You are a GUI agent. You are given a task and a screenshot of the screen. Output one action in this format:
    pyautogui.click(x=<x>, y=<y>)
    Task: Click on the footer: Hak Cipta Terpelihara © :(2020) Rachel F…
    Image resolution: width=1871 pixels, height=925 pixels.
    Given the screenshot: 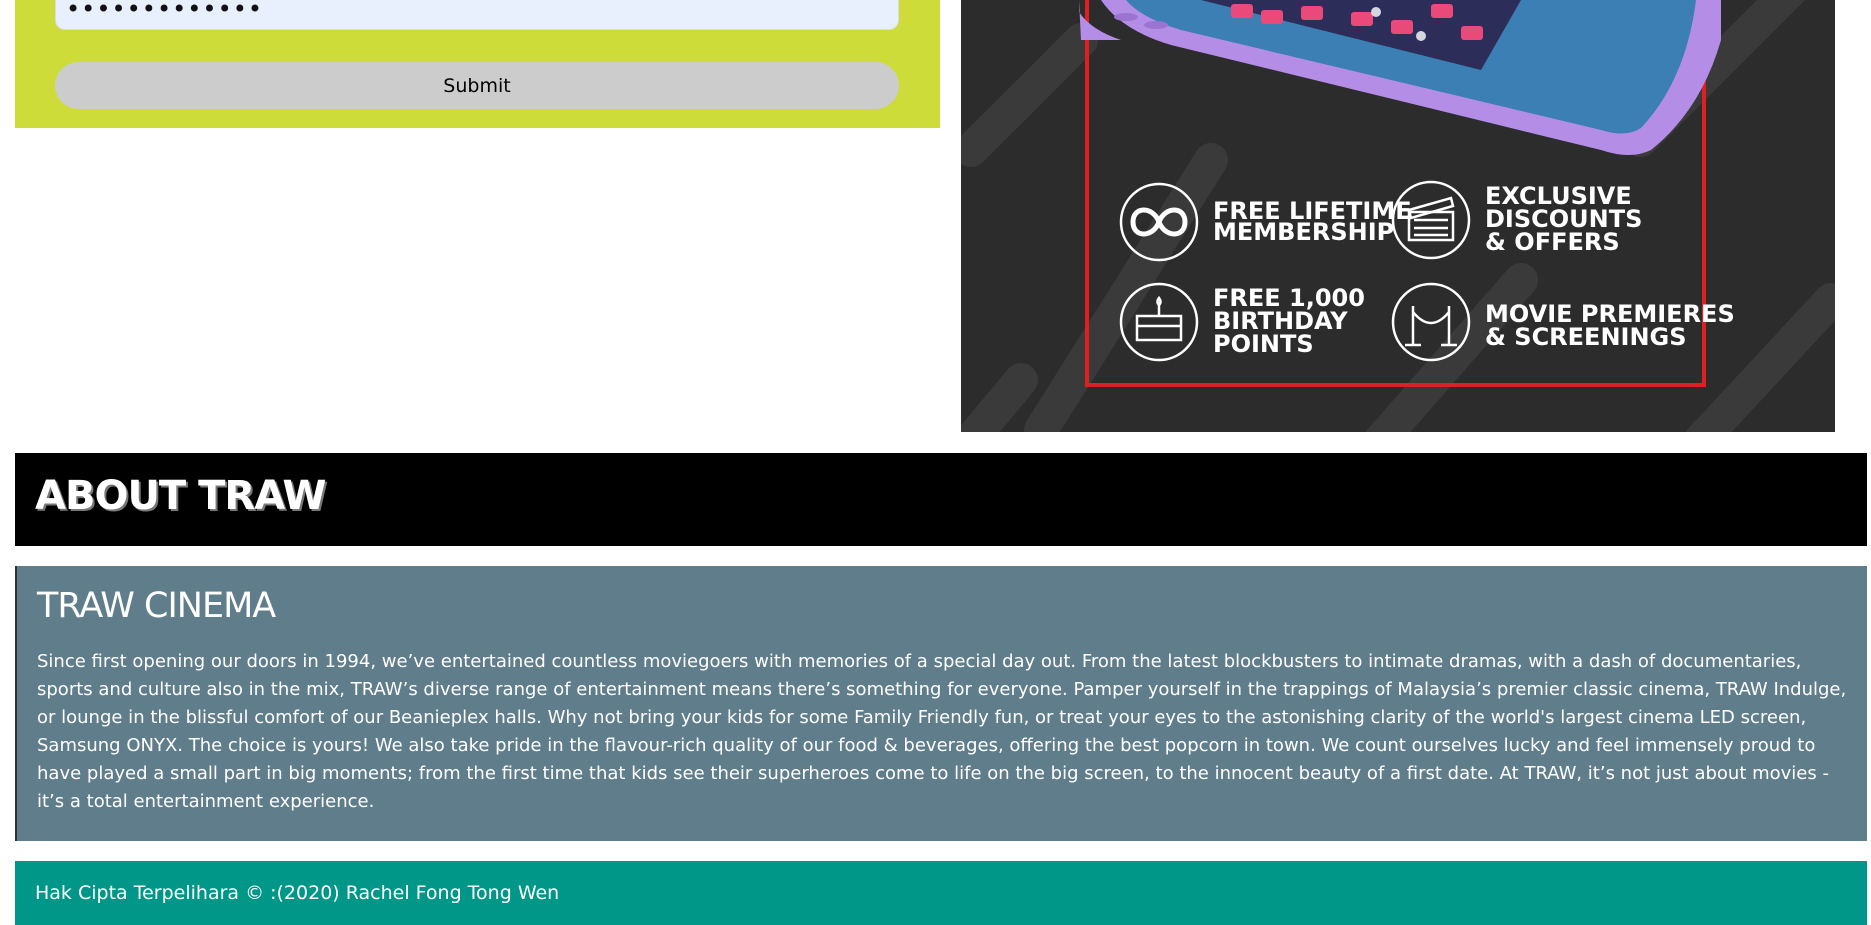 What is the action you would take?
    pyautogui.click(x=941, y=893)
    